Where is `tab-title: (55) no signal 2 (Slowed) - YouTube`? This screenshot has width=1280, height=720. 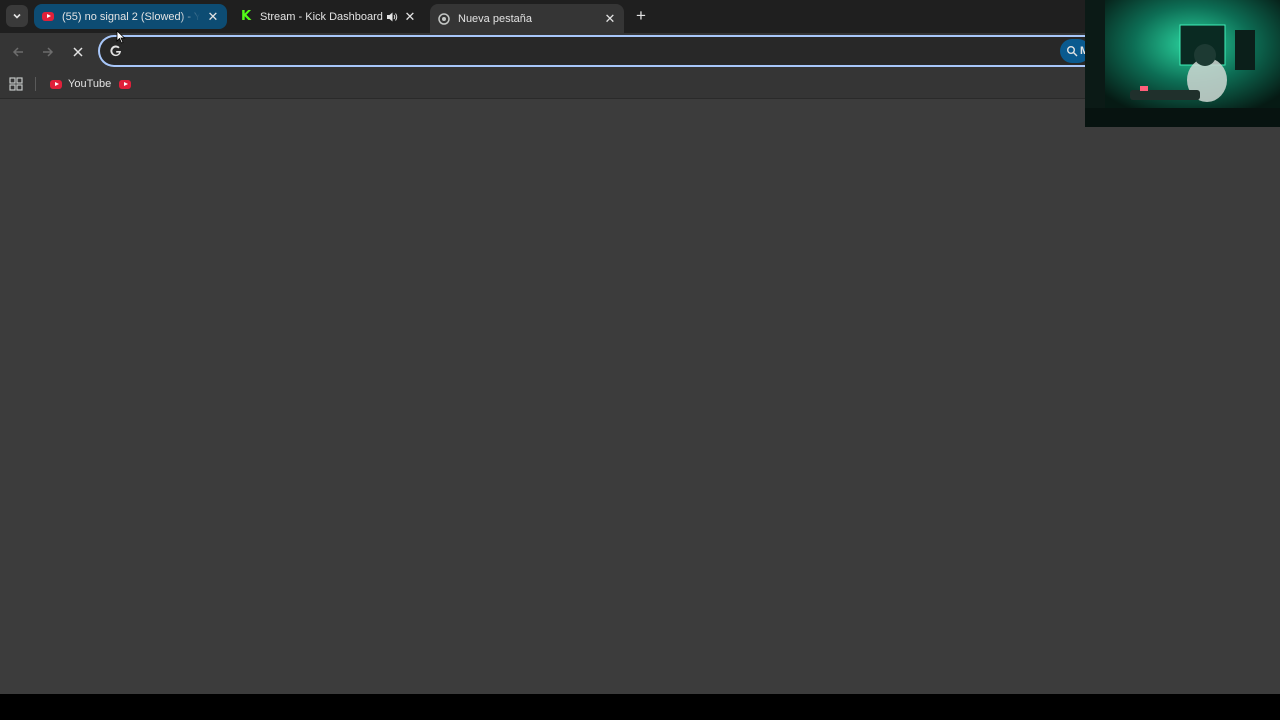 tab-title: (55) no signal 2 (Slowed) - YouTube is located at coordinates (131, 16).